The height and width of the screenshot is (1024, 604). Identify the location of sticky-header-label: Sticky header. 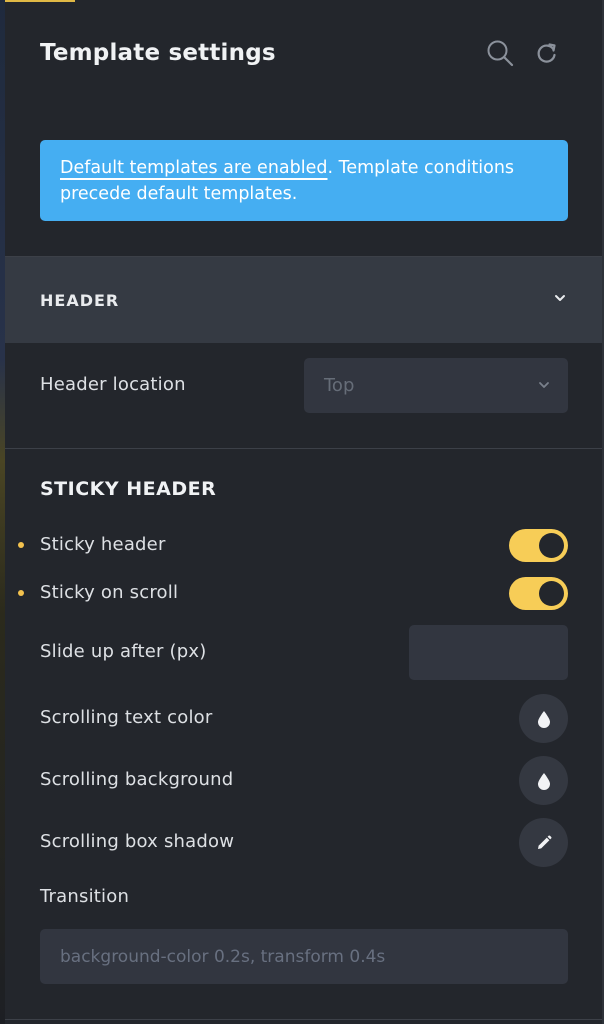
(103, 544).